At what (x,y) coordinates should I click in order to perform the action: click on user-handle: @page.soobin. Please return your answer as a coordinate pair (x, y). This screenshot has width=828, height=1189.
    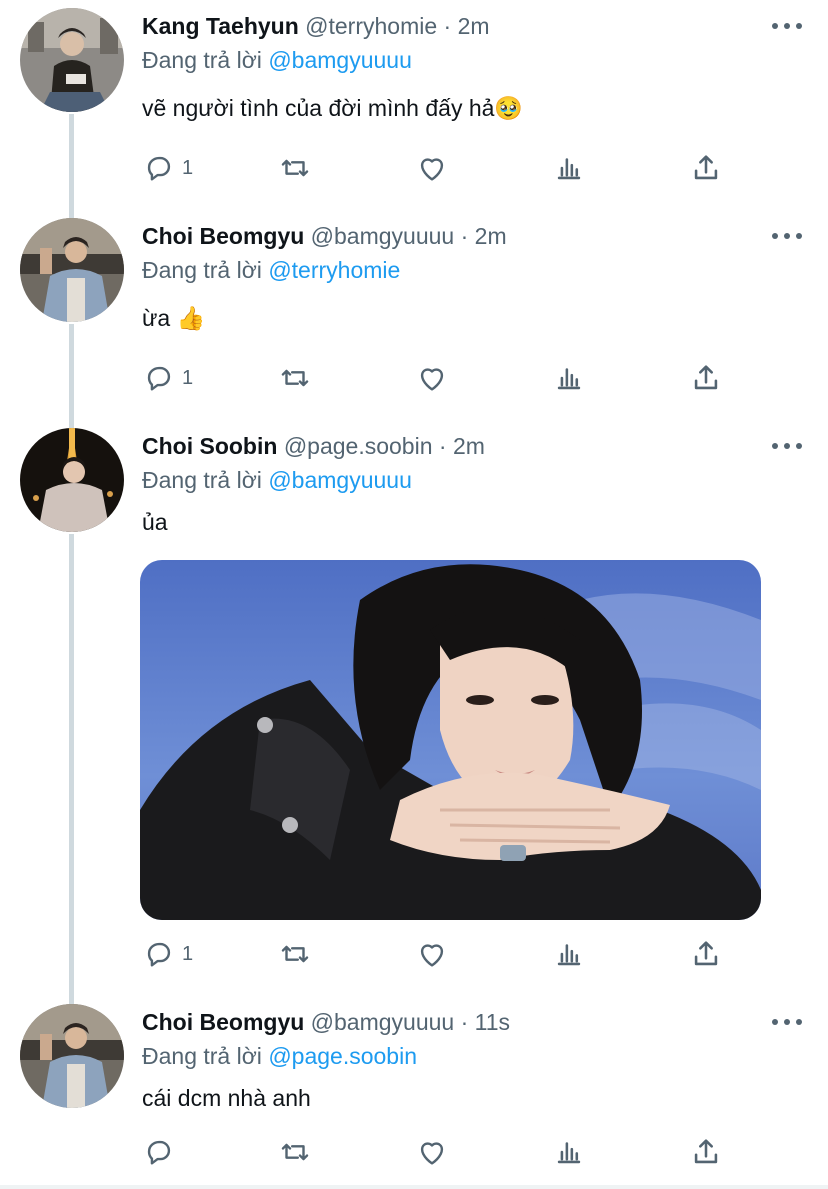
    Looking at the image, I should click on (358, 446).